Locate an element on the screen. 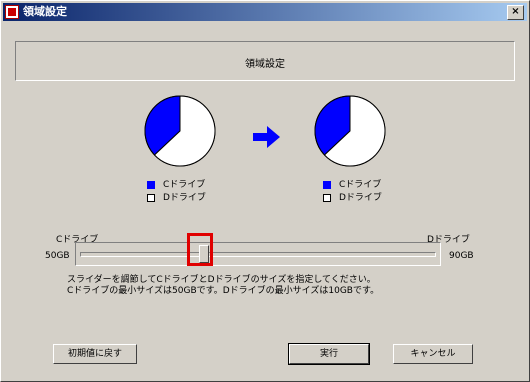  app-icon is located at coordinates (12, 12).